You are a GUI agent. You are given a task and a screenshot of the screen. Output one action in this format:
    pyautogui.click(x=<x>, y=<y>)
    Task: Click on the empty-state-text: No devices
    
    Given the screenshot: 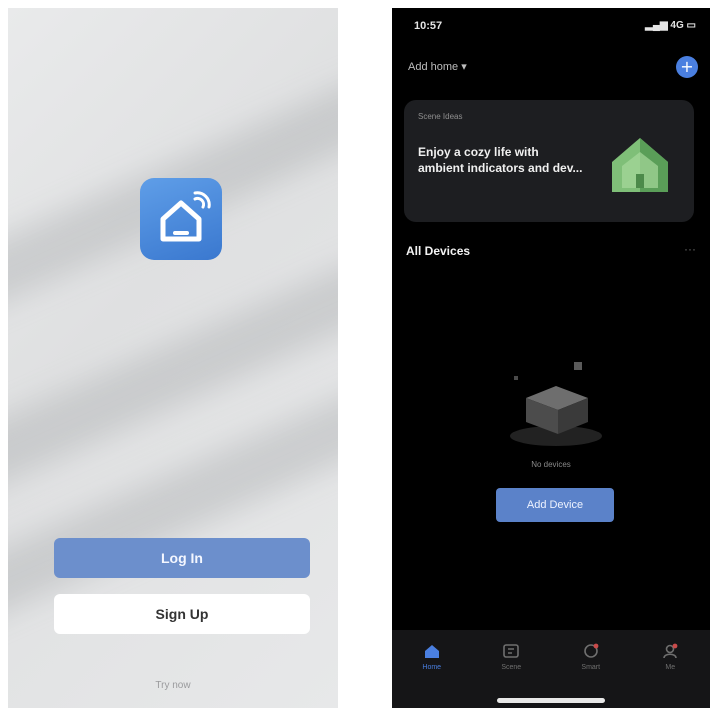 What is the action you would take?
    pyautogui.click(x=551, y=464)
    